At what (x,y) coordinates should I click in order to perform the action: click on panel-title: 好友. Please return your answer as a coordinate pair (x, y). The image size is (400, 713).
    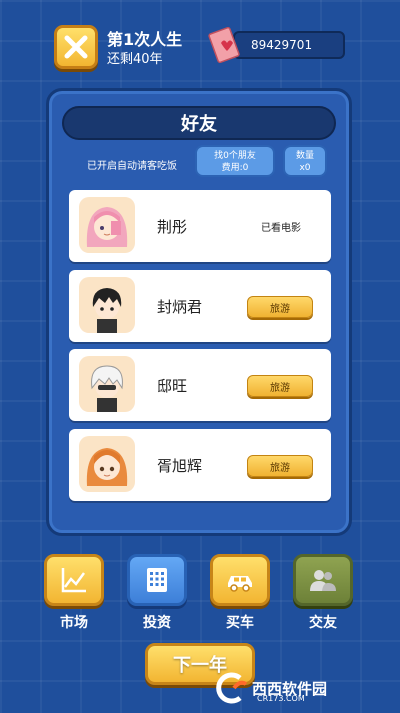
    Looking at the image, I should click on (199, 123).